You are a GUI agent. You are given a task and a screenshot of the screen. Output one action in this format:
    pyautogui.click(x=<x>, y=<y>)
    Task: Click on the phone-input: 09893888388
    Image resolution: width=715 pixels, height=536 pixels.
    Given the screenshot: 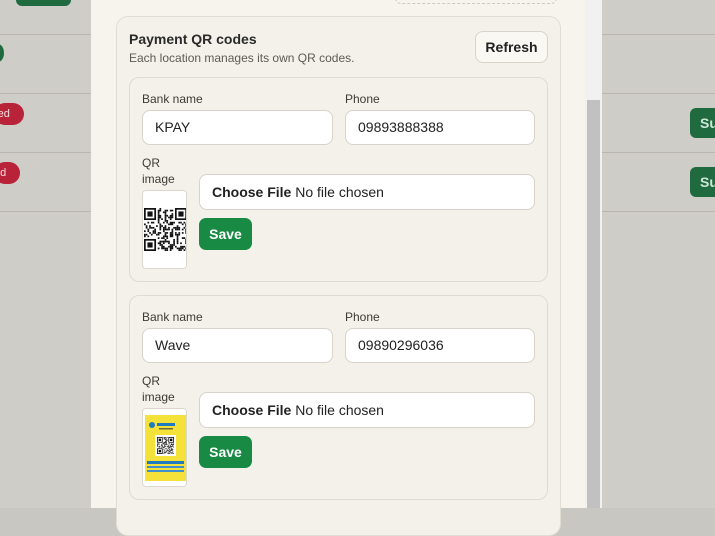 What is the action you would take?
    pyautogui.click(x=440, y=127)
    